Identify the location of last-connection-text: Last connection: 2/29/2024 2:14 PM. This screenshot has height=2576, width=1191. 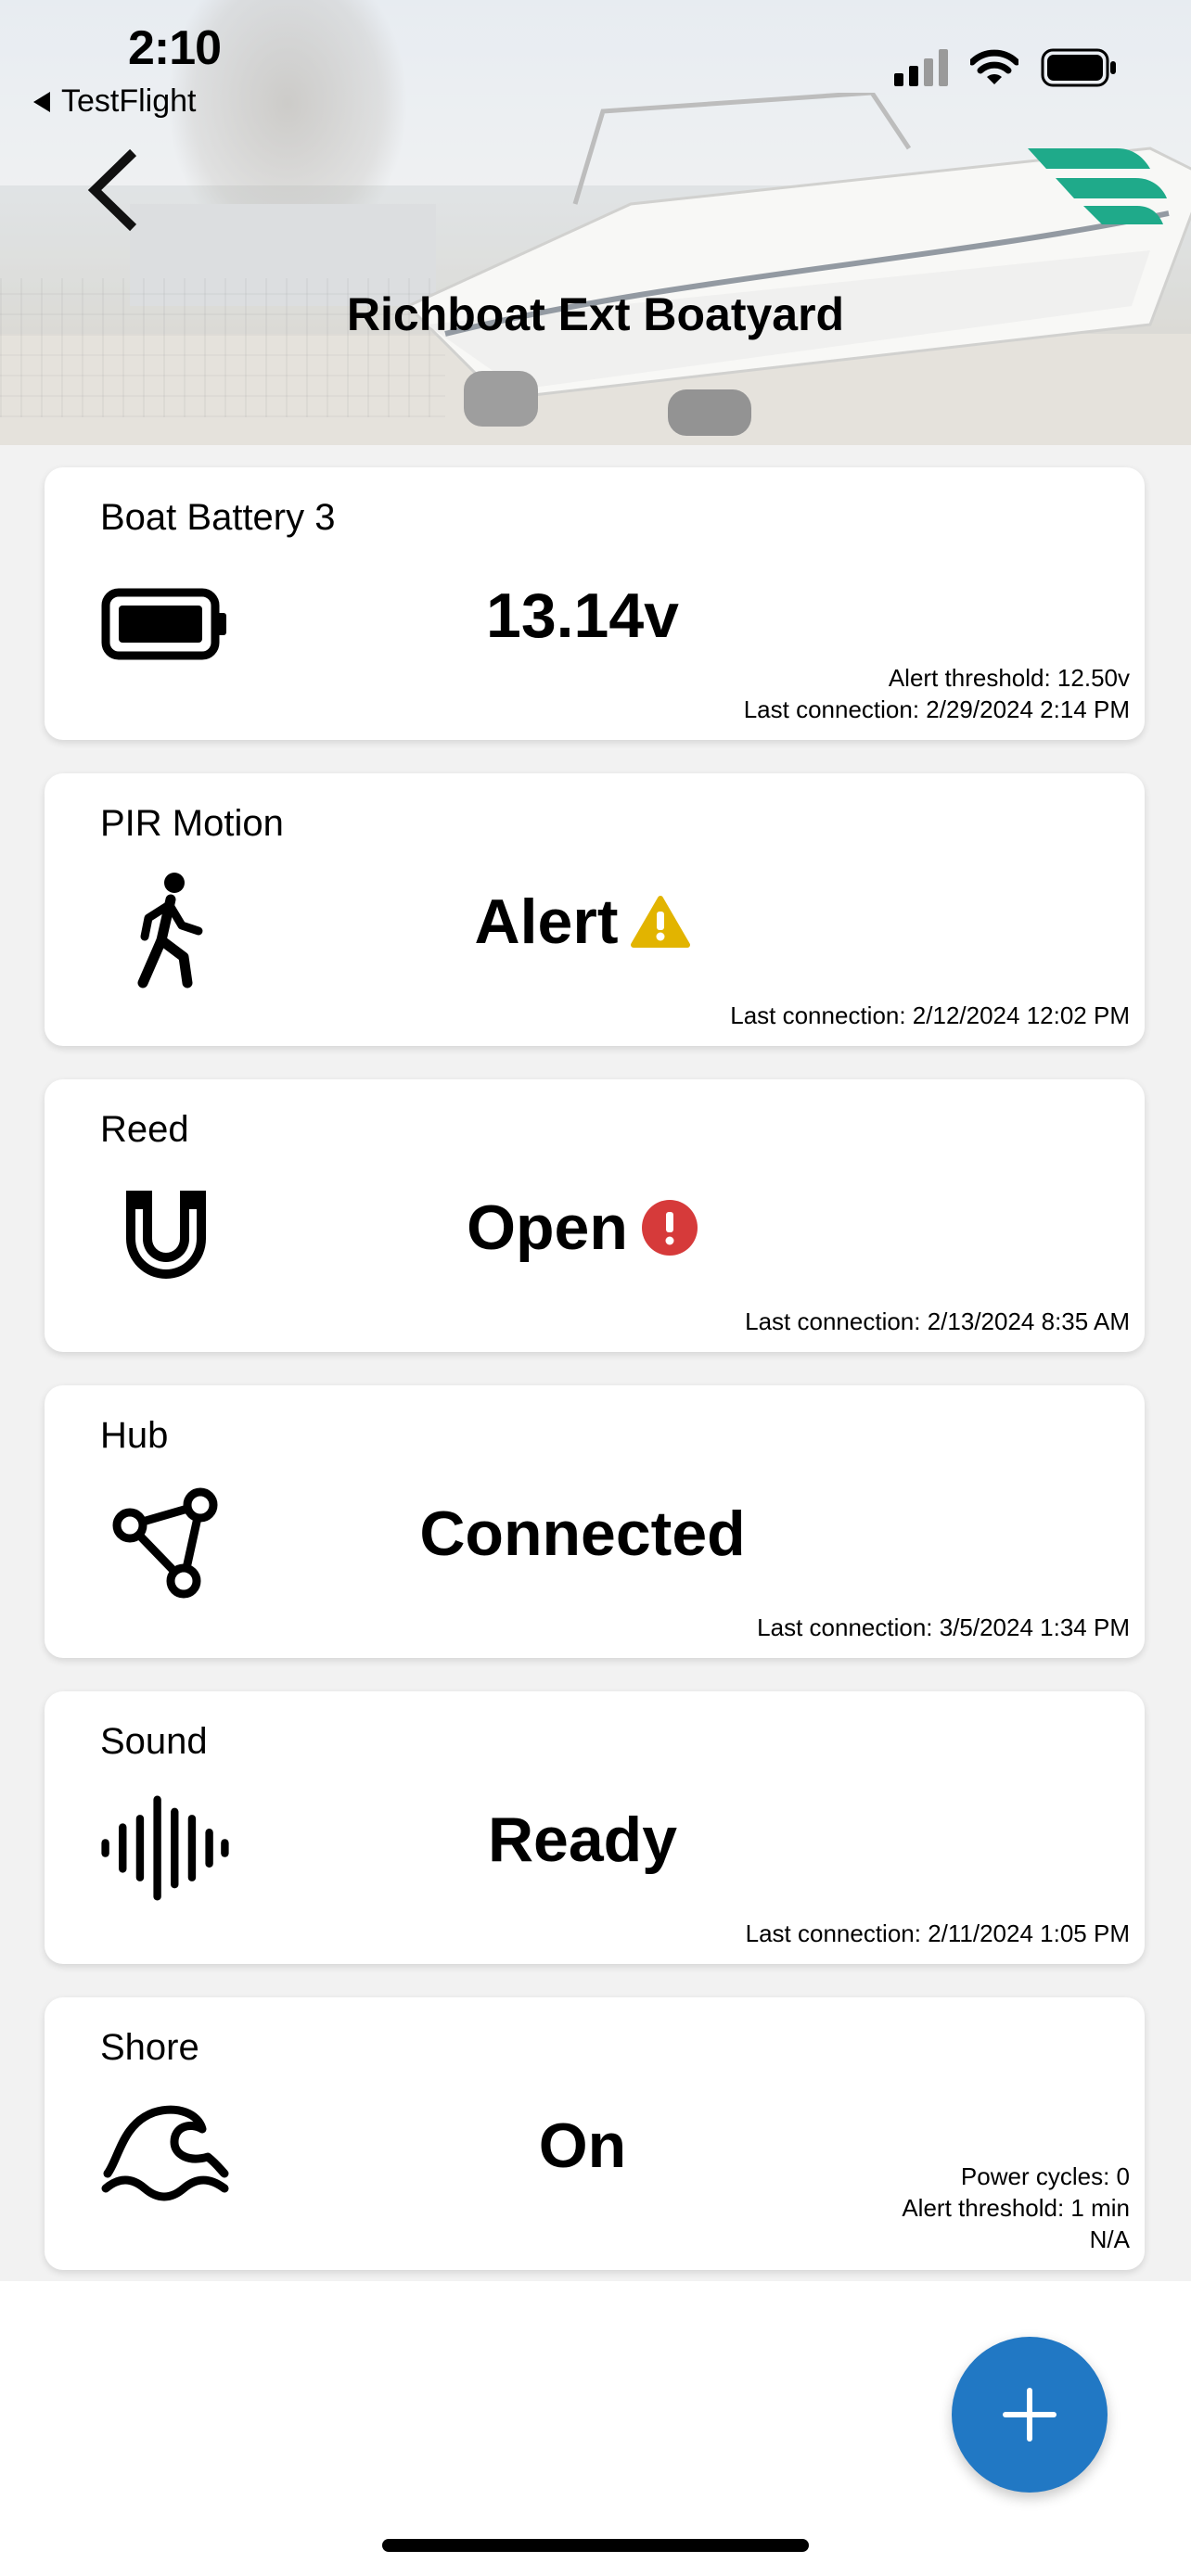
(936, 709).